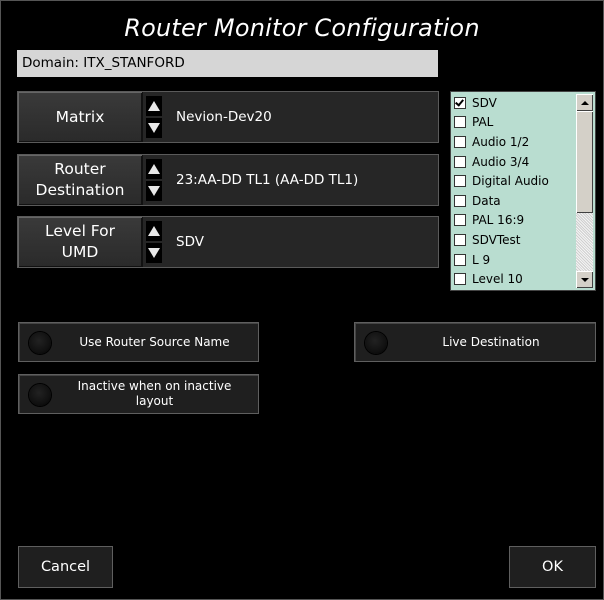 Image resolution: width=604 pixels, height=600 pixels. I want to click on list-item-label: PAL, so click(483, 122).